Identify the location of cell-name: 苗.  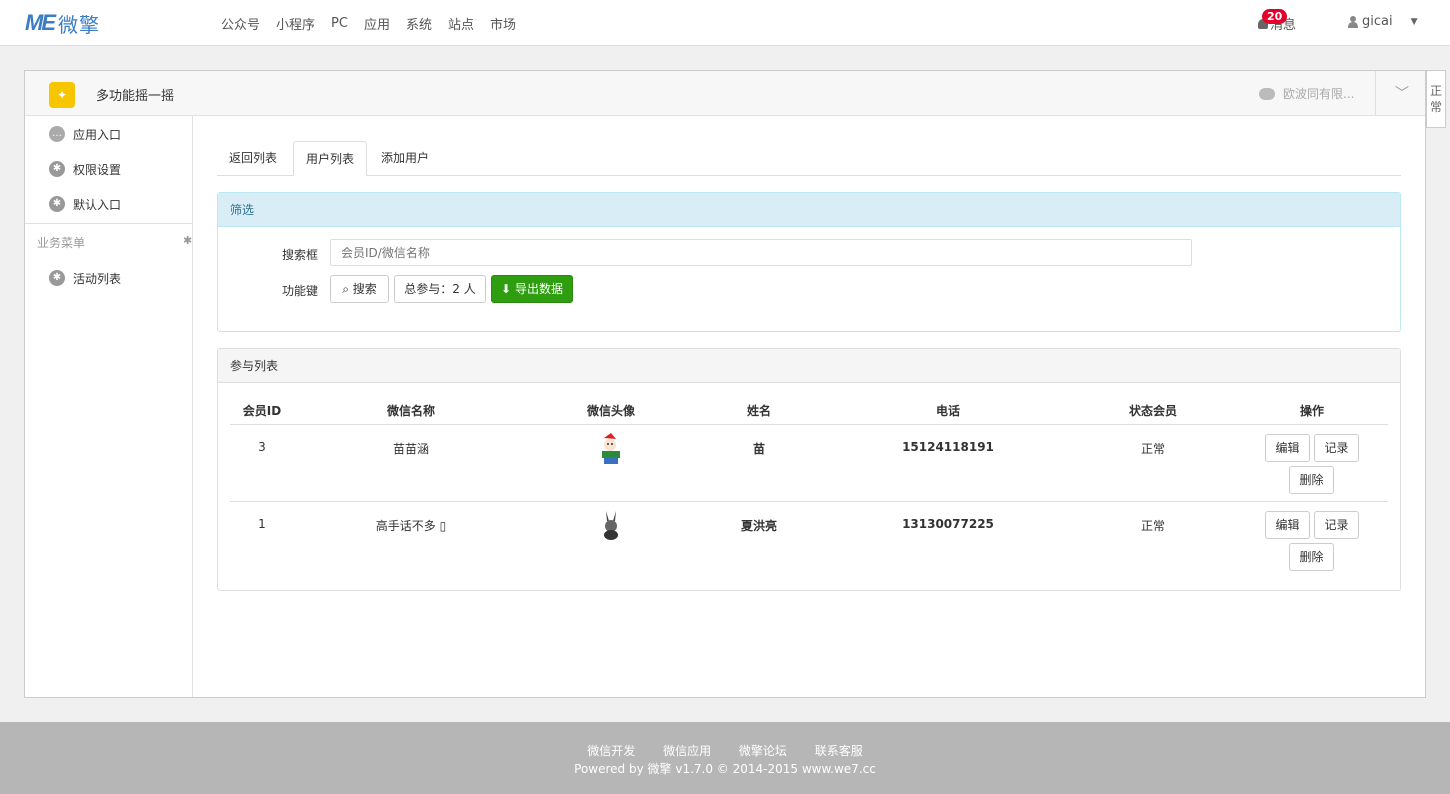
(758, 449).